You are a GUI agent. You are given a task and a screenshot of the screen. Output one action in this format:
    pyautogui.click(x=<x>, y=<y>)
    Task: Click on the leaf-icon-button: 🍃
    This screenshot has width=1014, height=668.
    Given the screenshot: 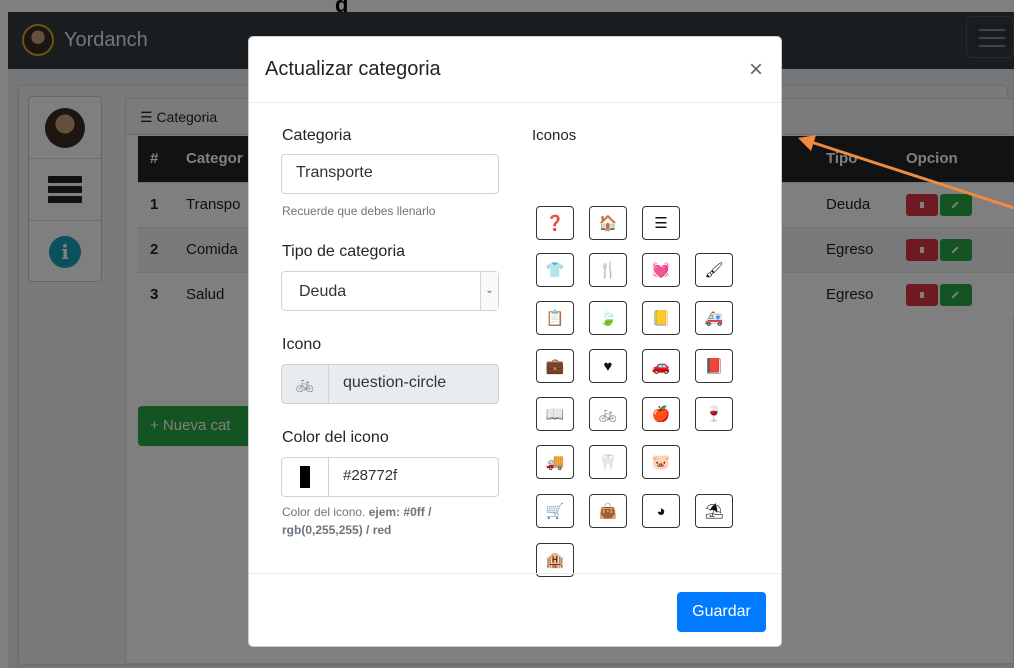 What is the action you would take?
    pyautogui.click(x=608, y=318)
    